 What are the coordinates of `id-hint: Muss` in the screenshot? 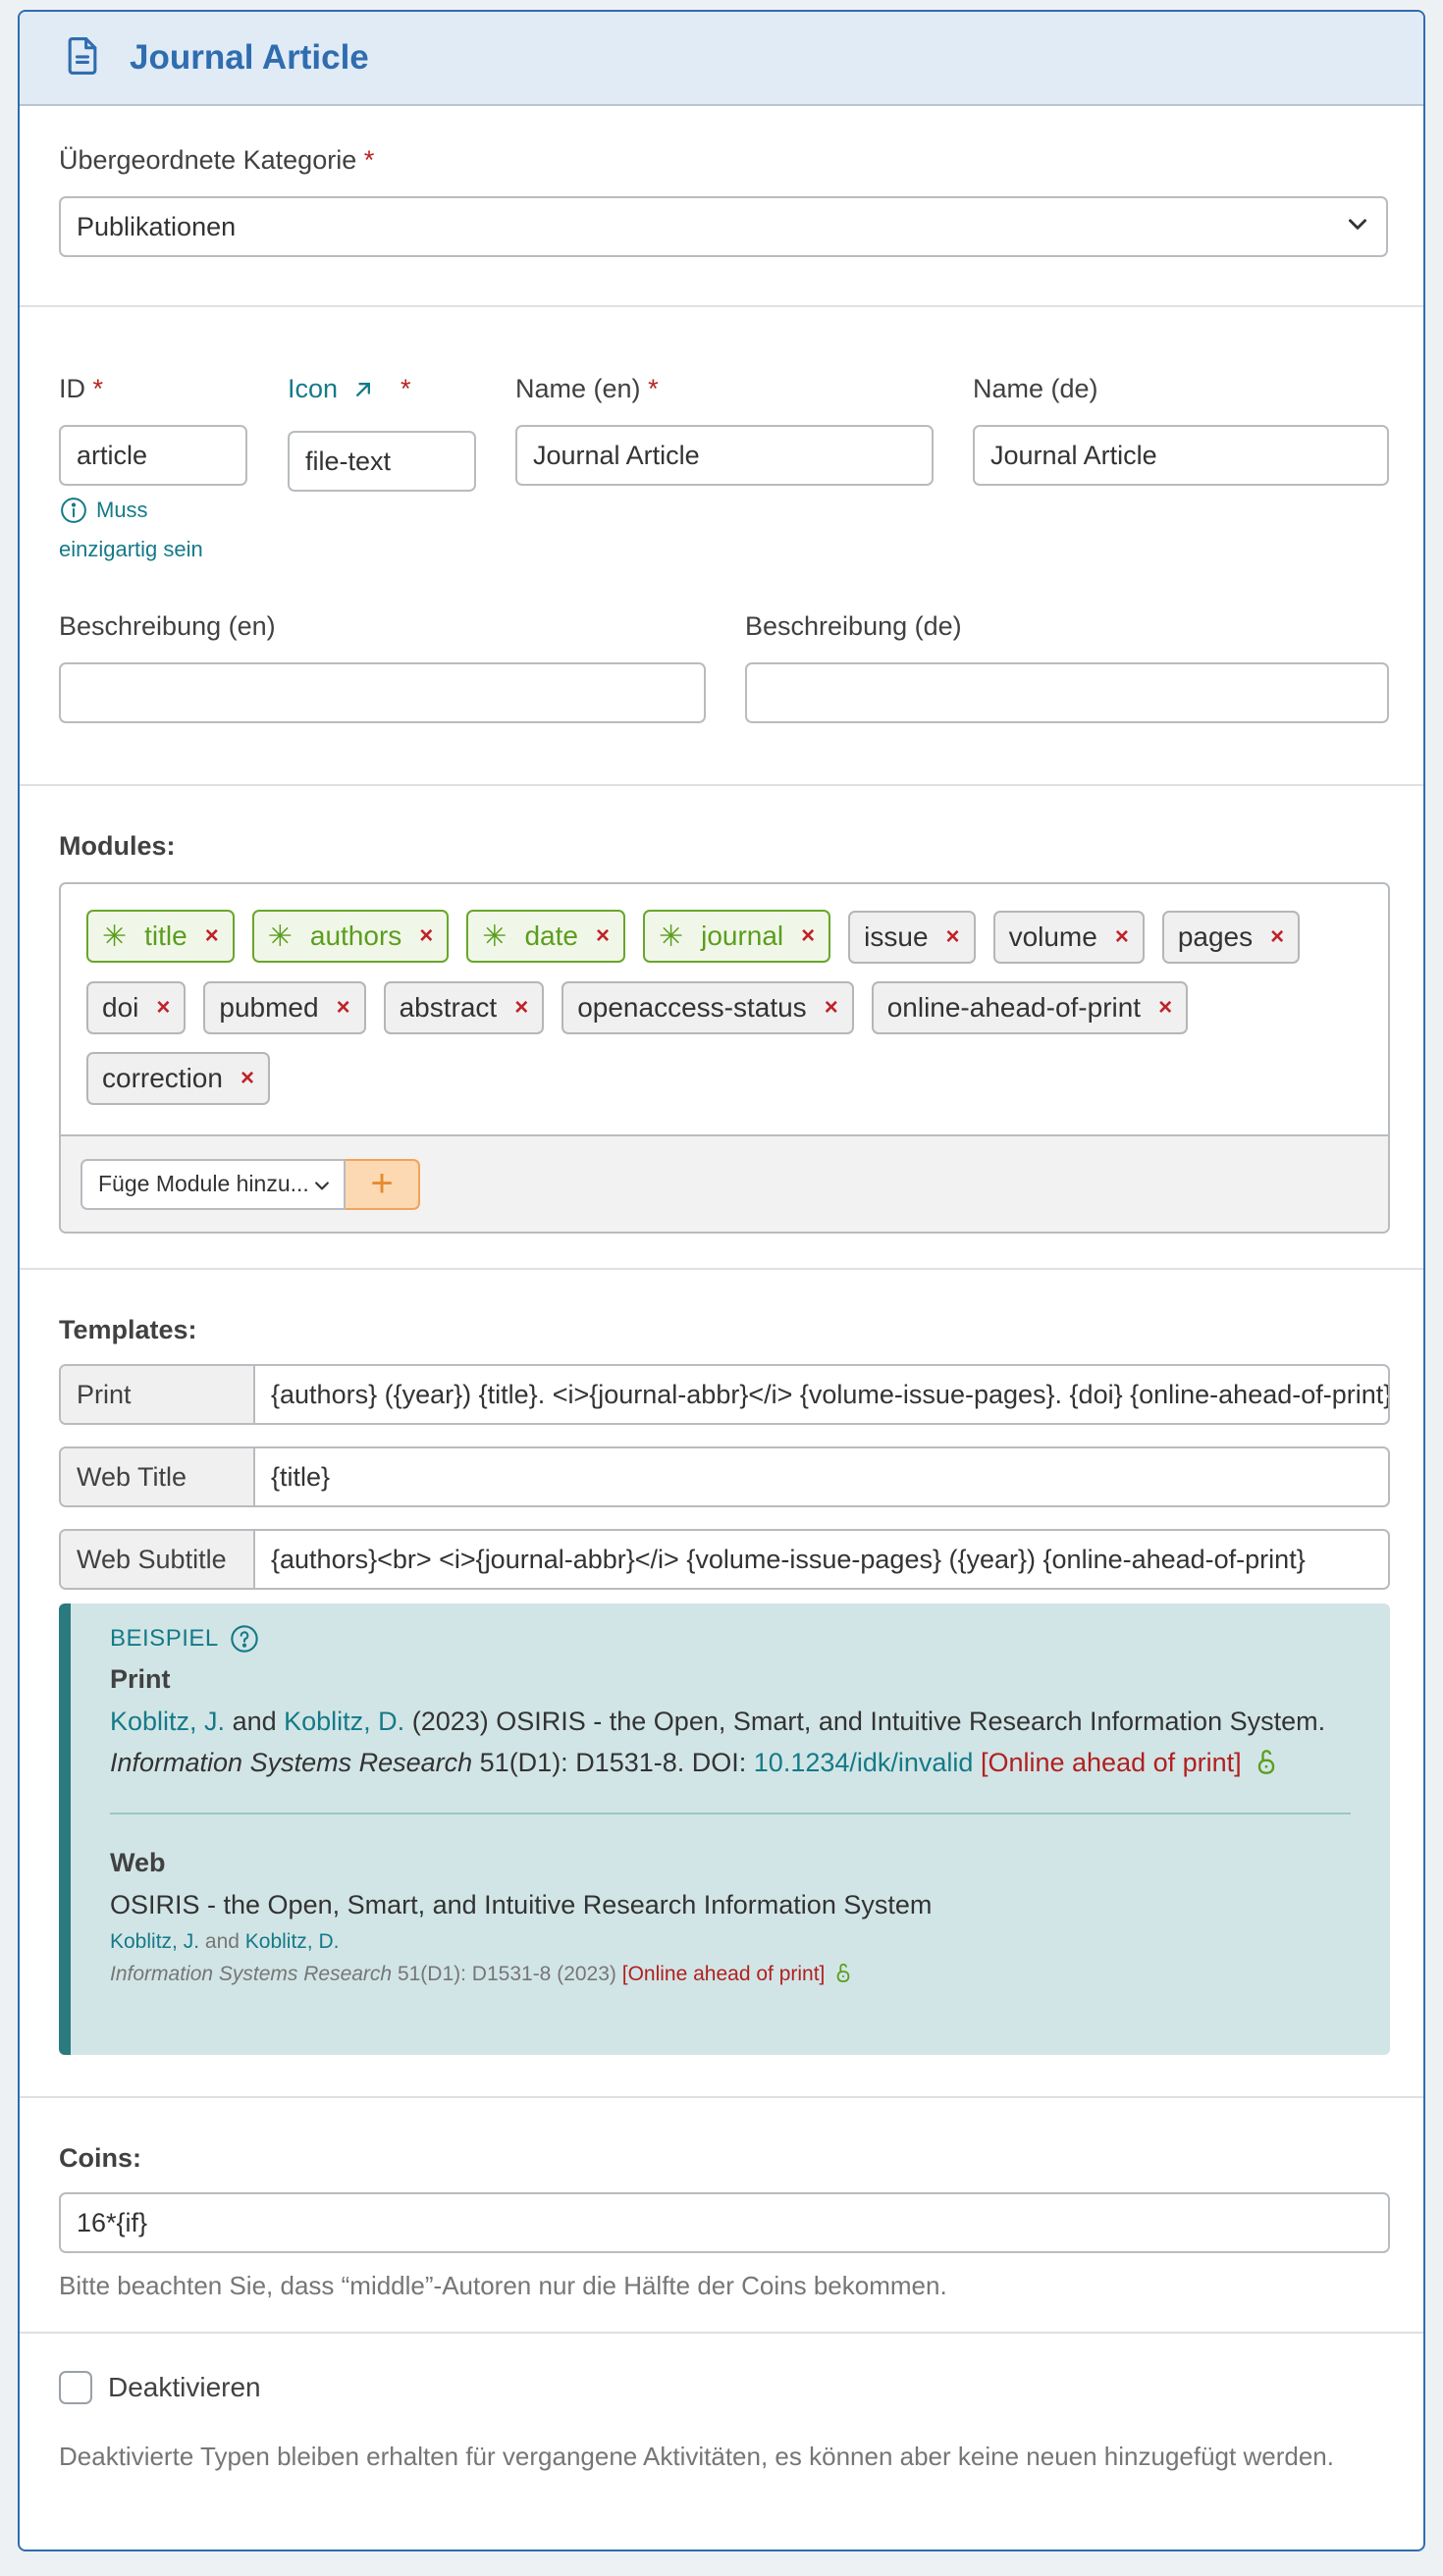 It's located at (103, 510).